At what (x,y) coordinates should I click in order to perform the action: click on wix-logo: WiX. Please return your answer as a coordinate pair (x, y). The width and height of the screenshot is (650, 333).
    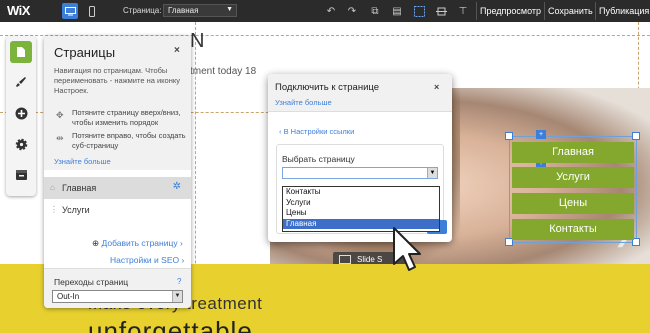
    Looking at the image, I should click on (18, 10).